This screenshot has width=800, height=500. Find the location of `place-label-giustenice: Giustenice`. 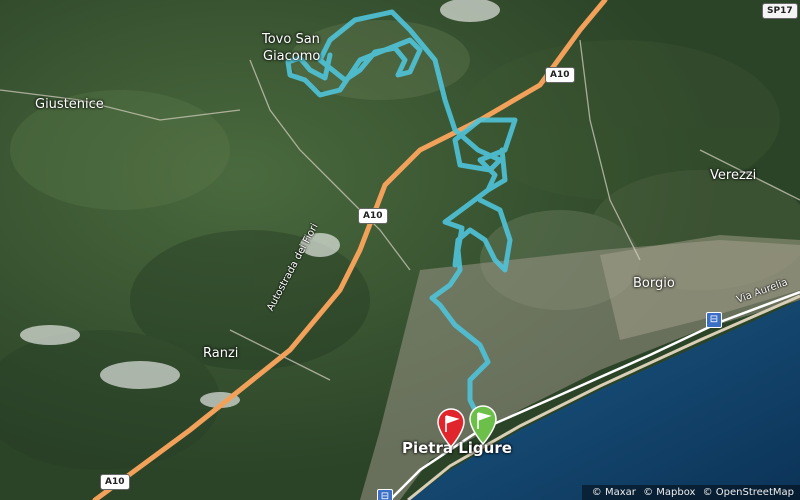

place-label-giustenice: Giustenice is located at coordinates (69, 104).